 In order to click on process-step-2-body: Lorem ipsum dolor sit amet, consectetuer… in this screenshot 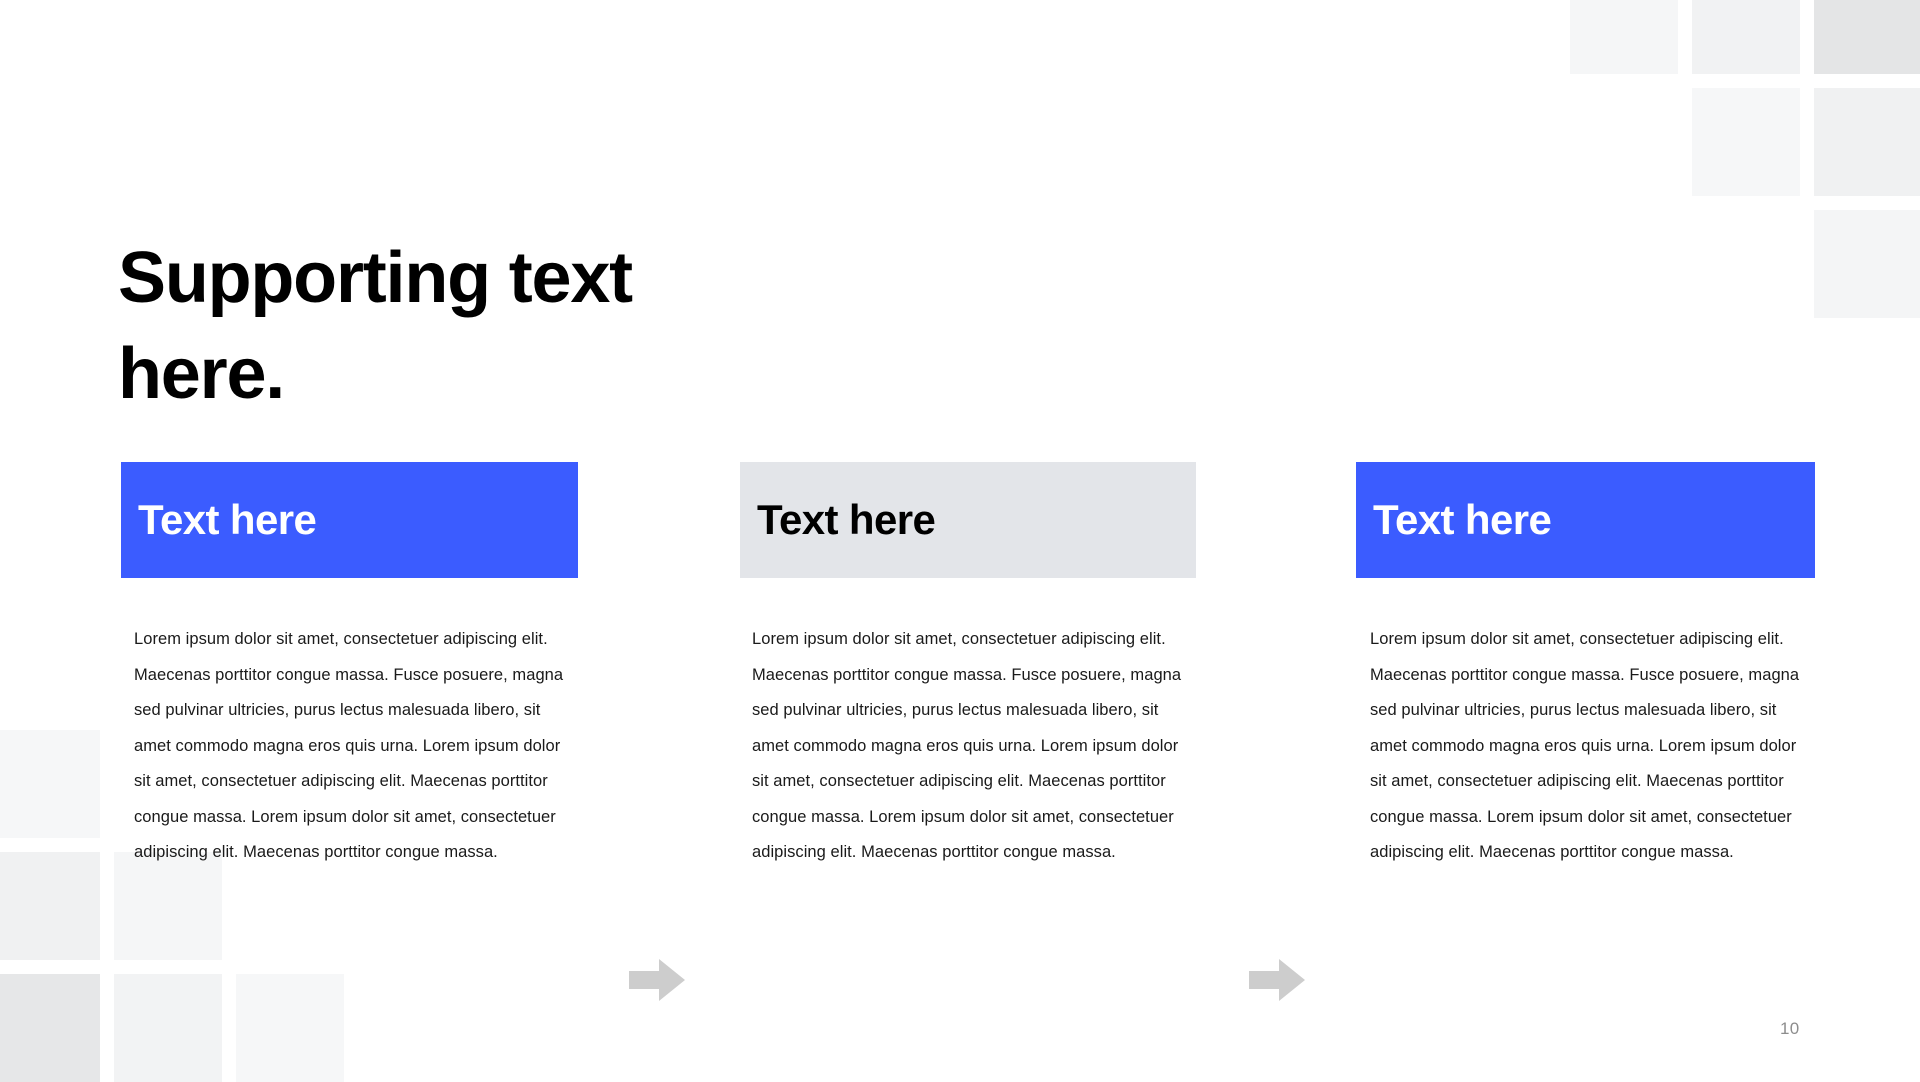, I will do `click(970, 746)`.